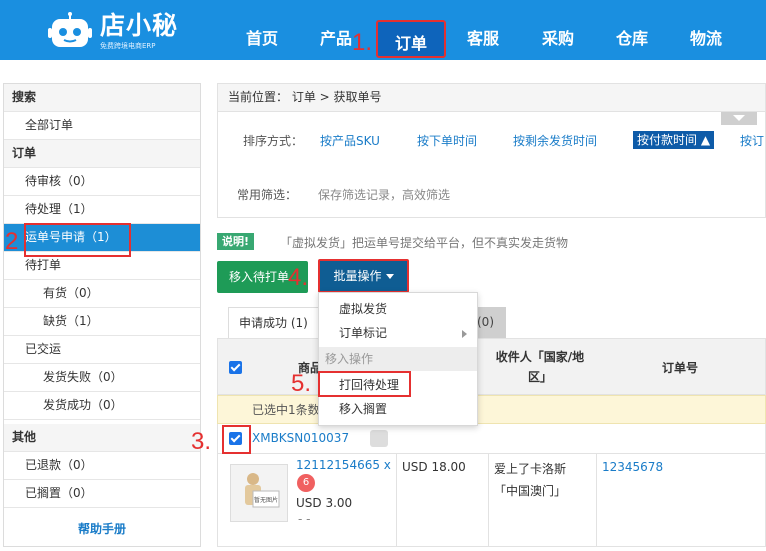 The image size is (766, 551). What do you see at coordinates (632, 39) in the screenshot?
I see `nav-warehouse: 仓库` at bounding box center [632, 39].